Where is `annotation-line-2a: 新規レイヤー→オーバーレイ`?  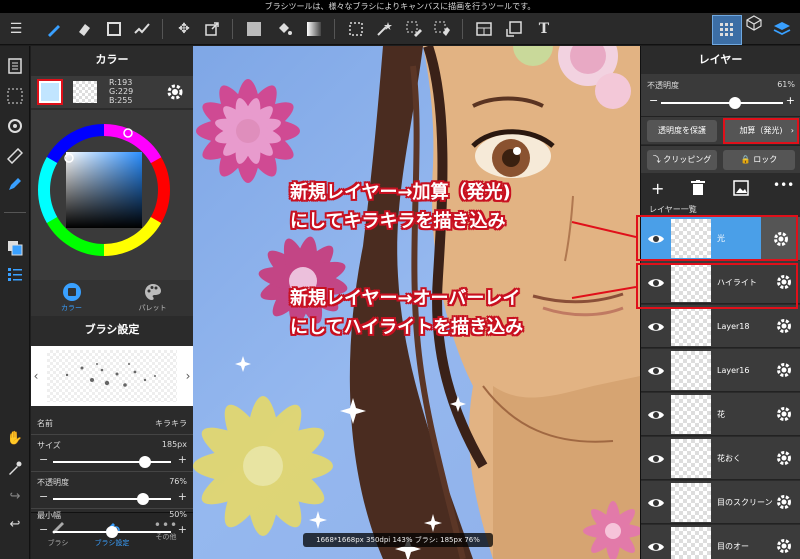
annotation-line-2a: 新規レイヤー→オーバーレイ is located at coordinates (405, 298).